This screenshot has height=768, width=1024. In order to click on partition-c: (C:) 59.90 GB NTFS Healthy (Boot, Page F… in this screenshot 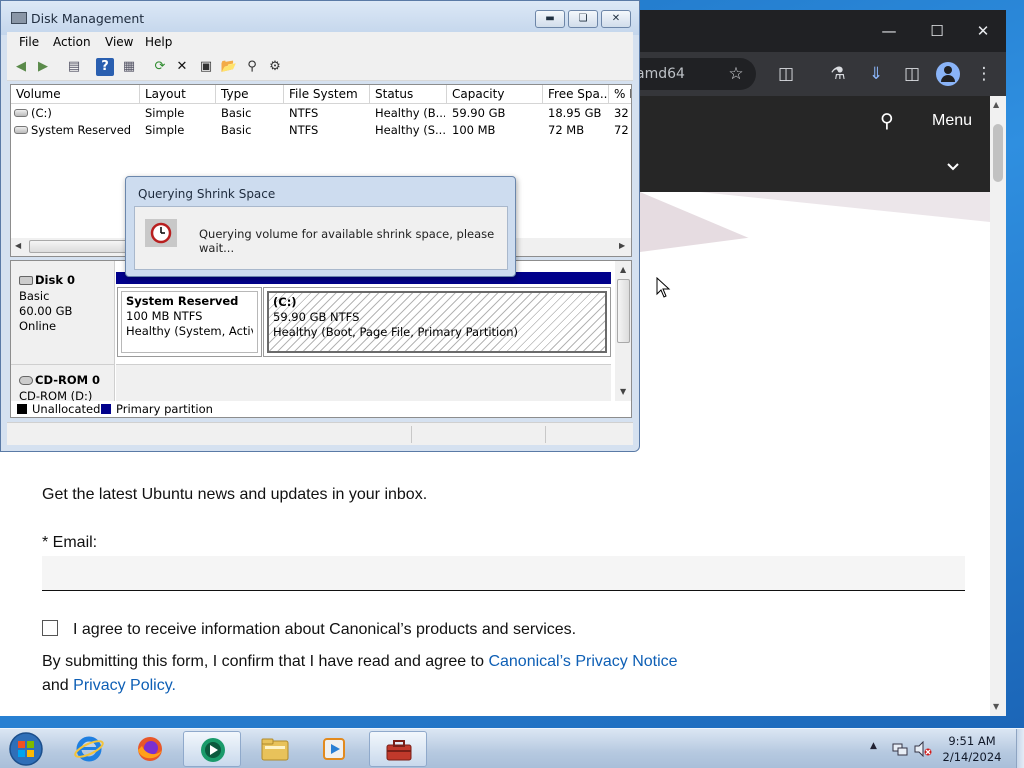, I will do `click(437, 322)`.